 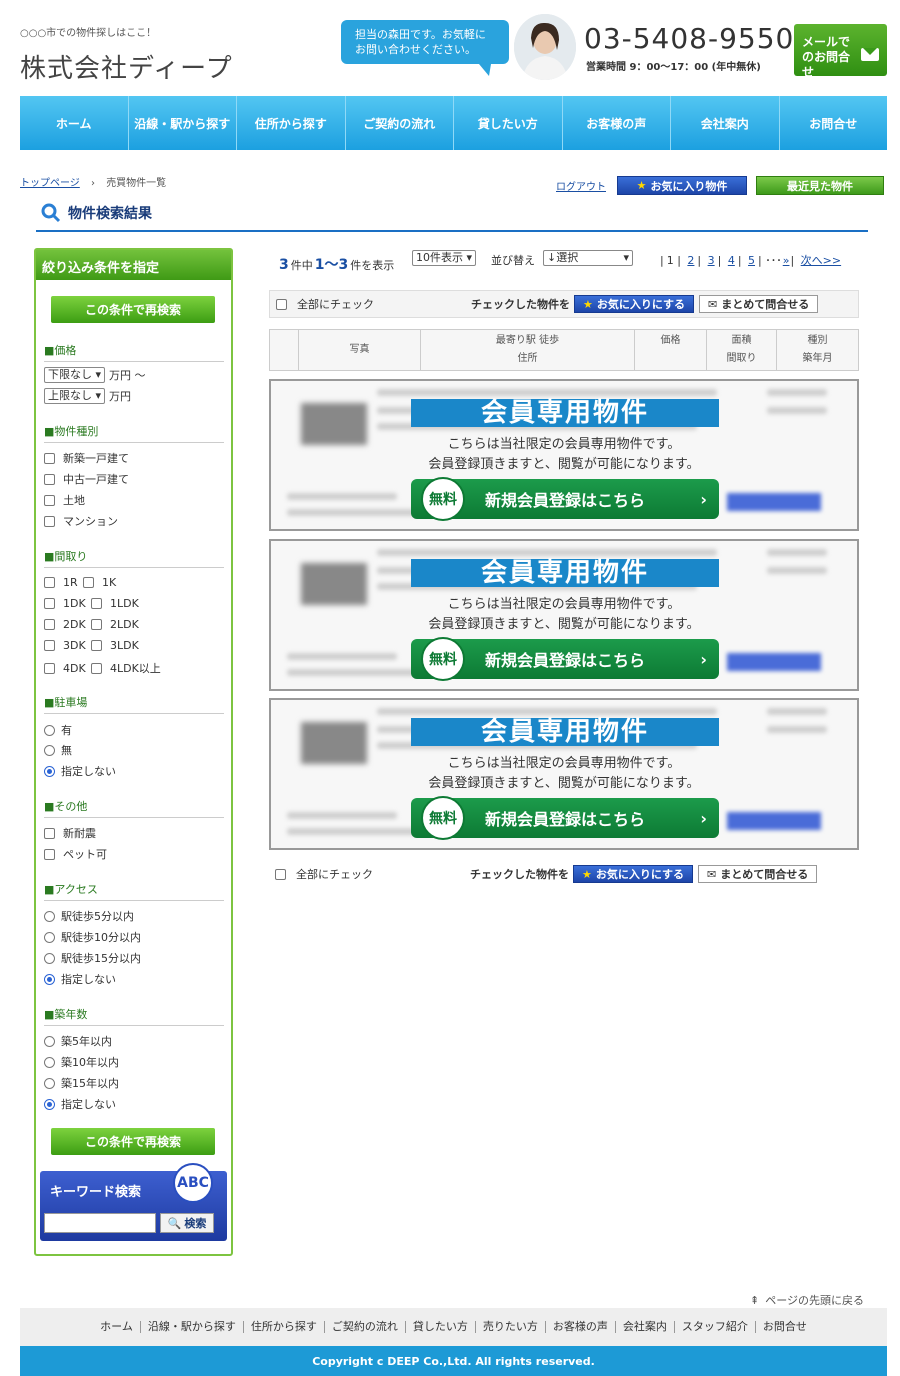 What do you see at coordinates (441, 1327) in the screenshot?
I see `footer-link: 貸したい方` at bounding box center [441, 1327].